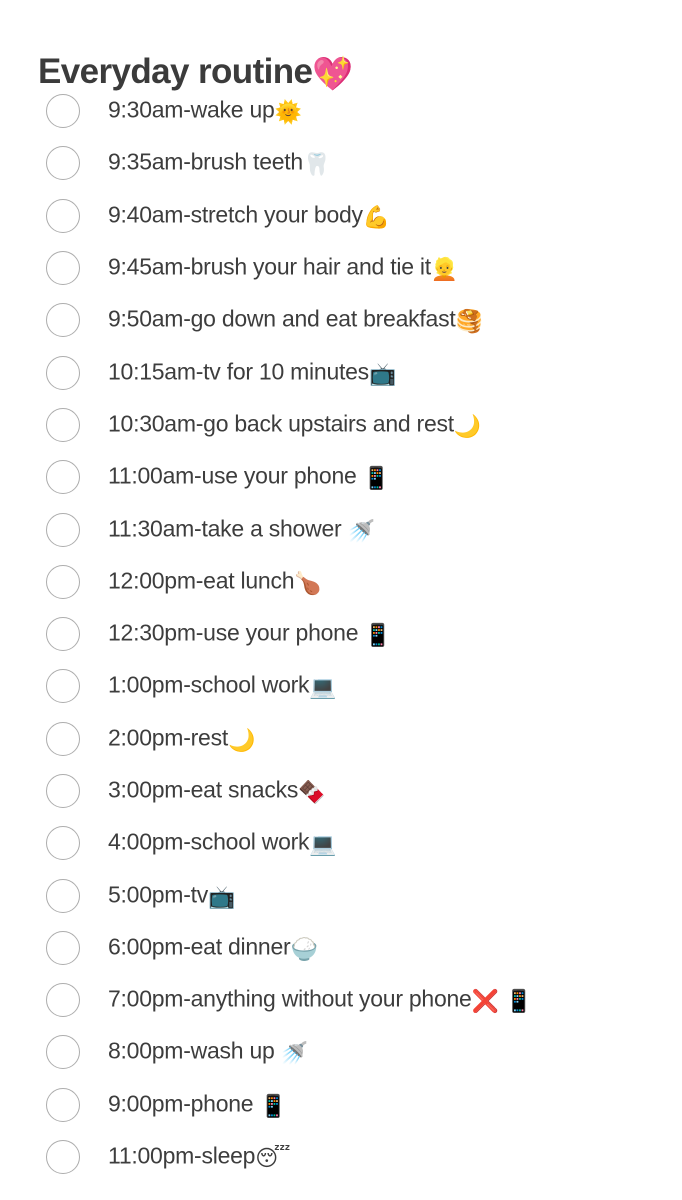 This screenshot has width=682, height=1200. I want to click on checklist-item-text: 10:30am-go back upstairs and rest, so click(281, 423).